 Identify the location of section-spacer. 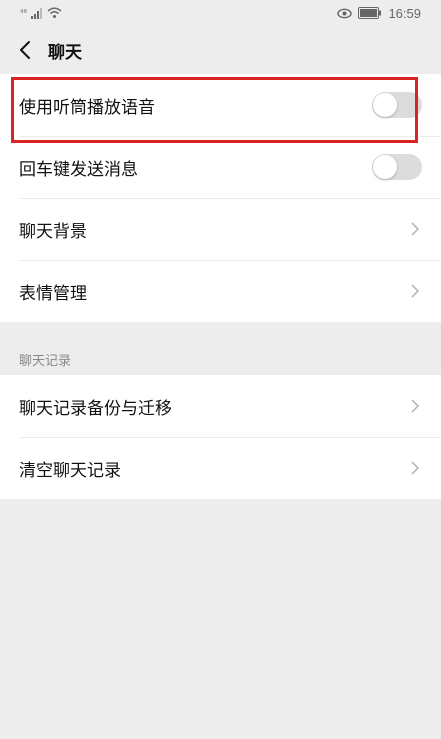
(220, 336).